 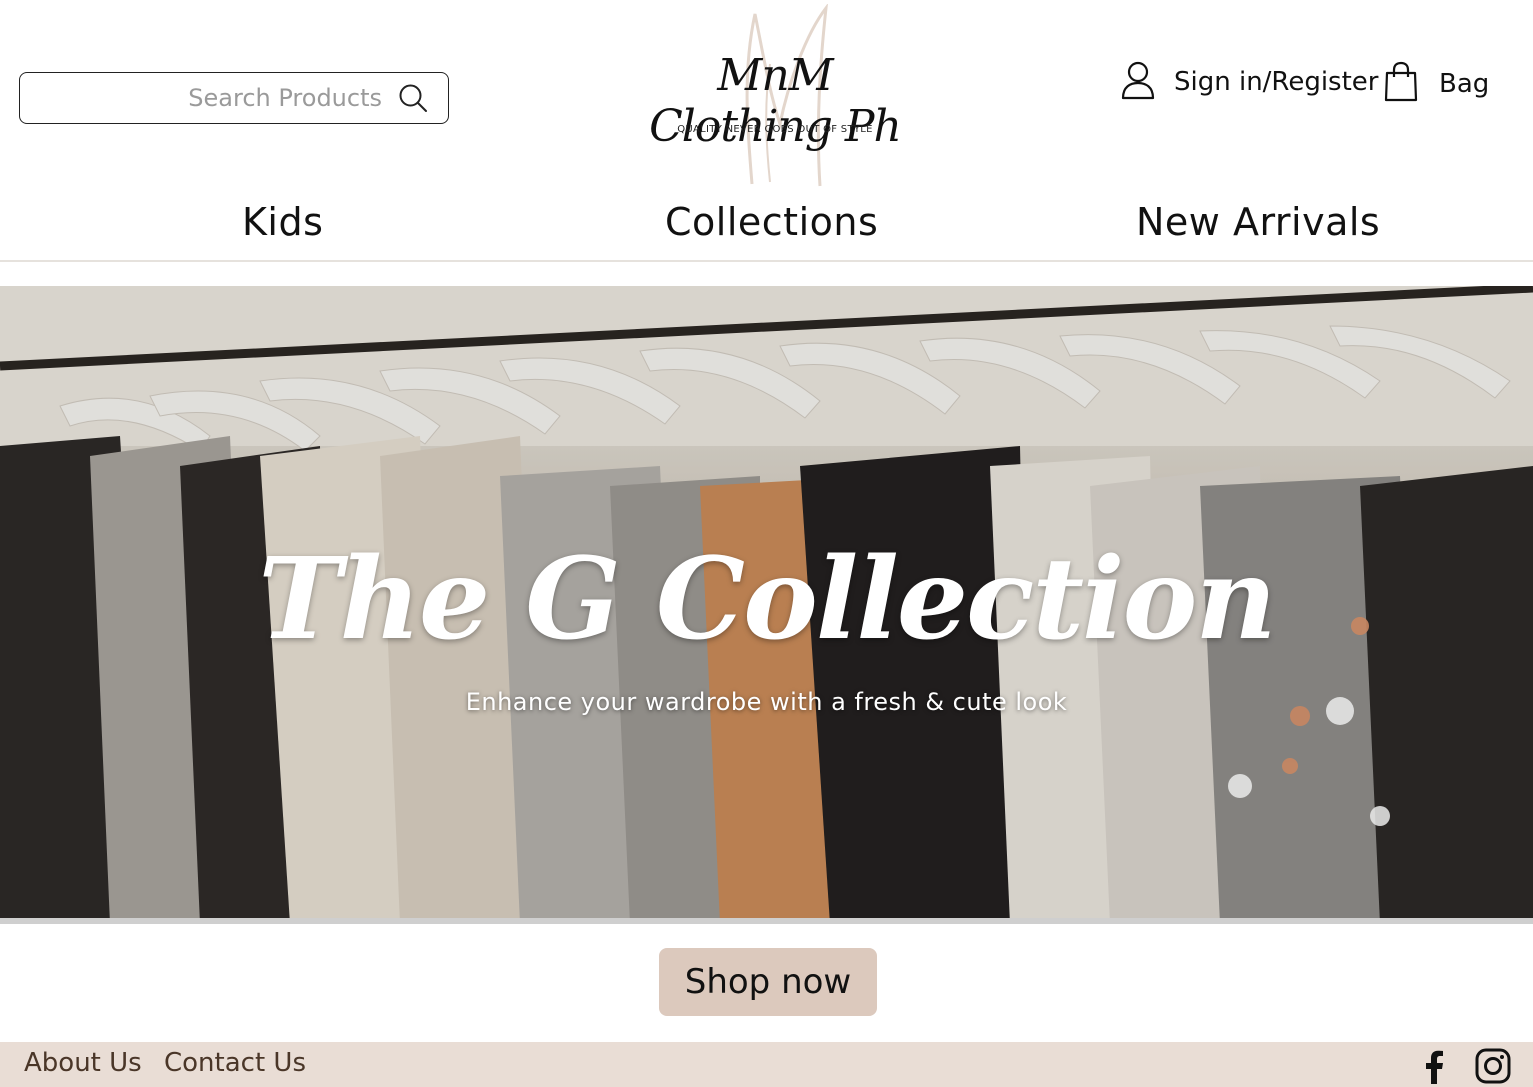 I want to click on search-icon, so click(x=413, y=98).